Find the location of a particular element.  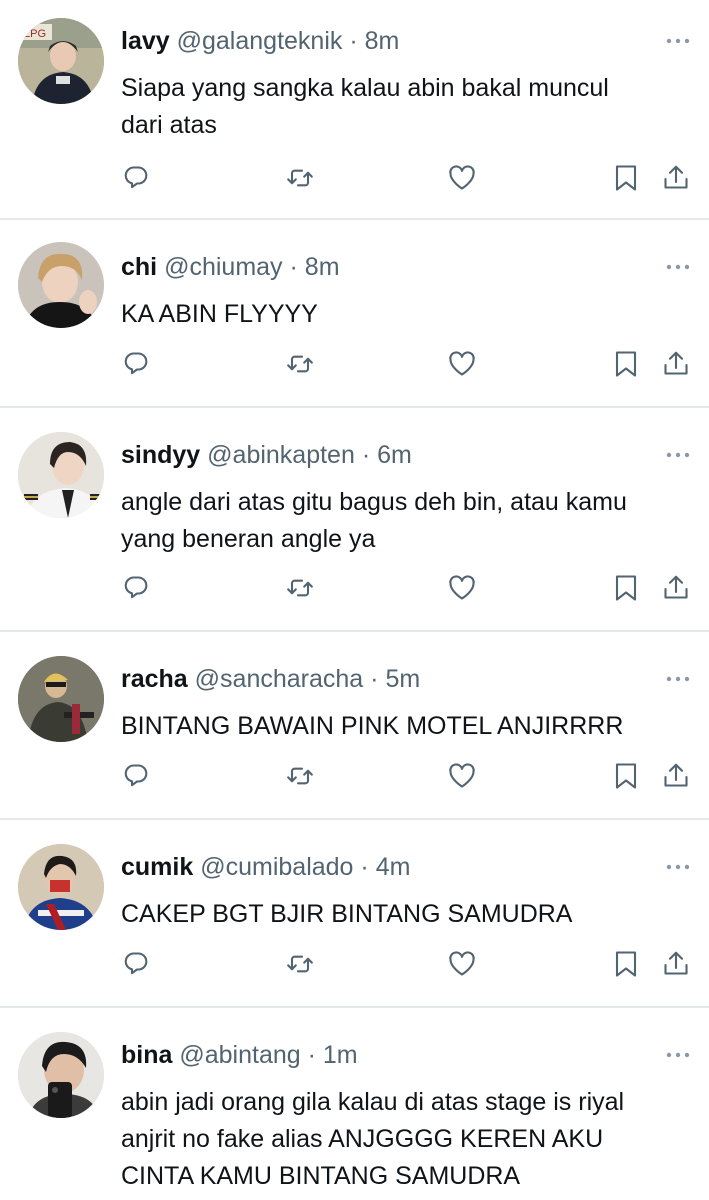

display-name: cumik is located at coordinates (157, 867).